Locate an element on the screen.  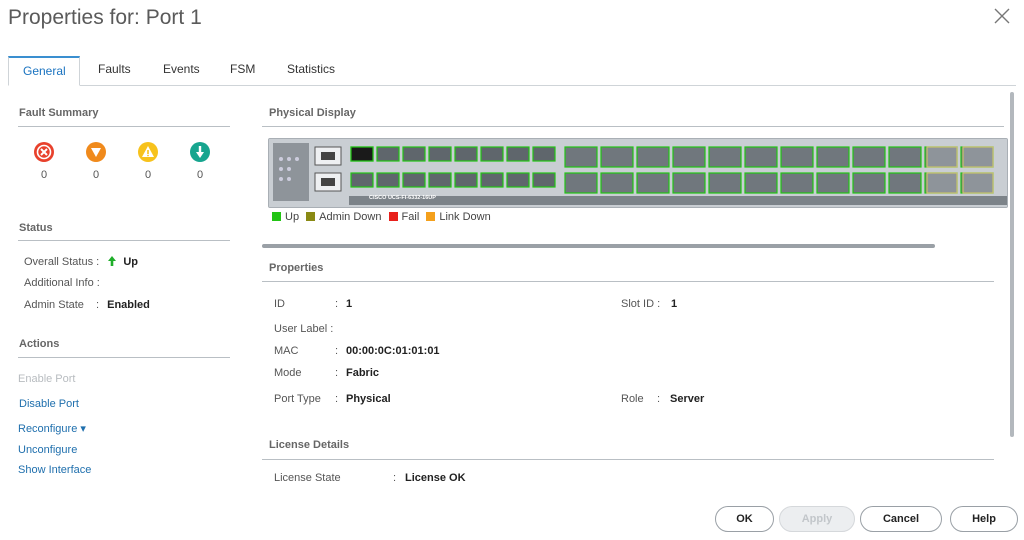
license-details-heading: License Details is located at coordinates (309, 445).